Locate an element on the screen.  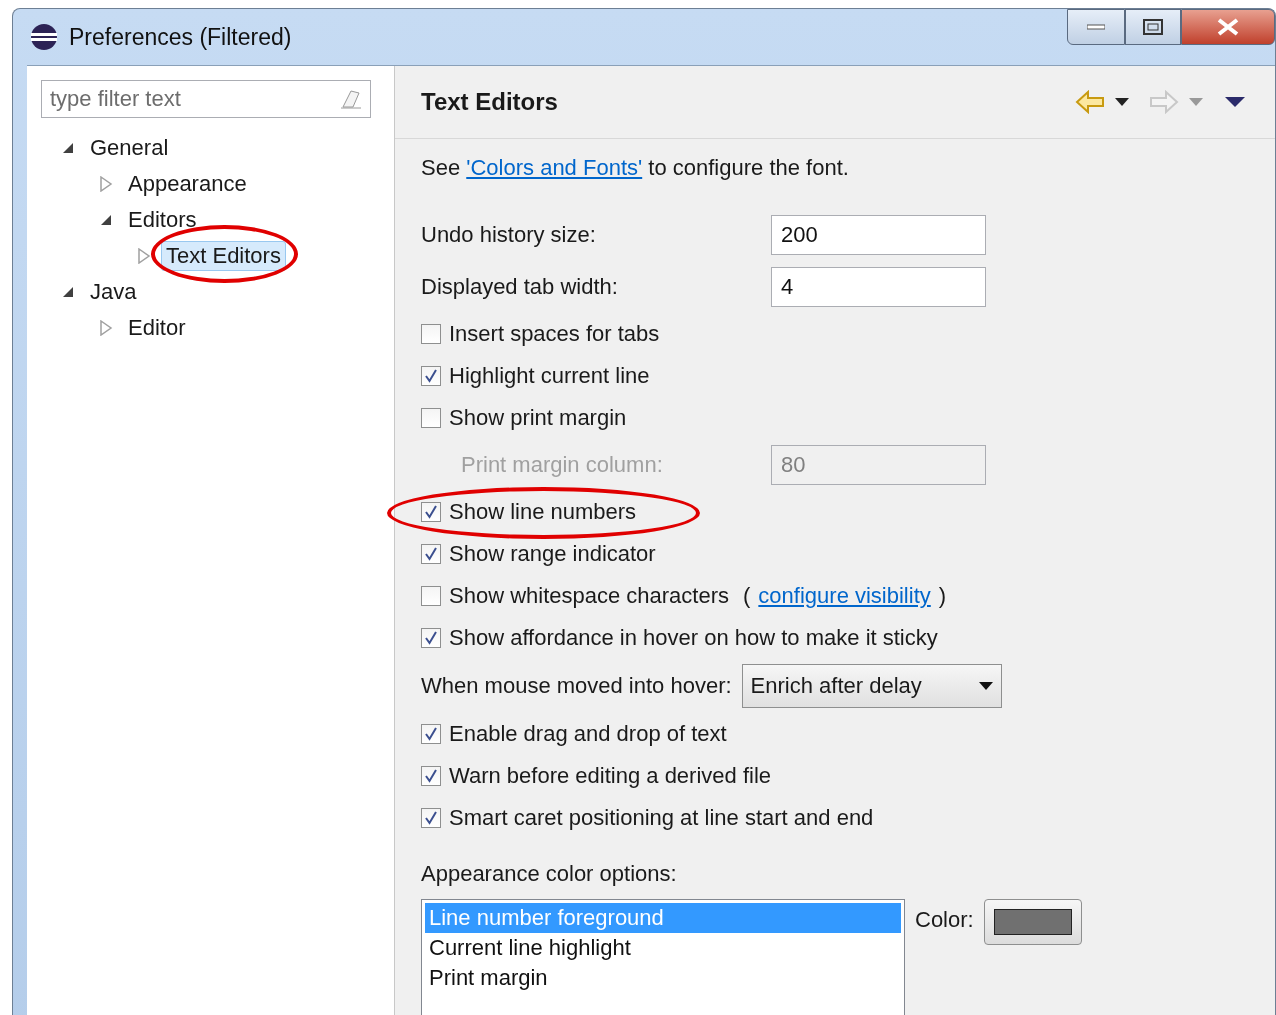
color-label: Color: is located at coordinates (944, 920).